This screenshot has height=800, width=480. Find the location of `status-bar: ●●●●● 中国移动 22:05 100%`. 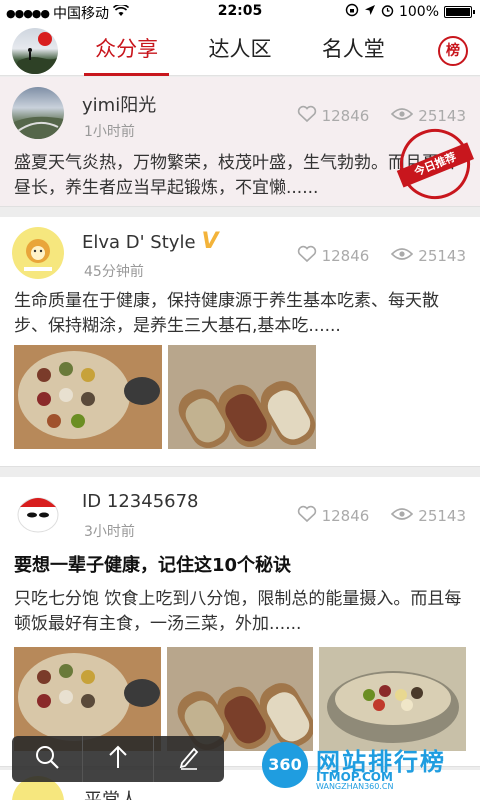

status-bar: ●●●●● 中国移动 22:05 100% is located at coordinates (240, 12).